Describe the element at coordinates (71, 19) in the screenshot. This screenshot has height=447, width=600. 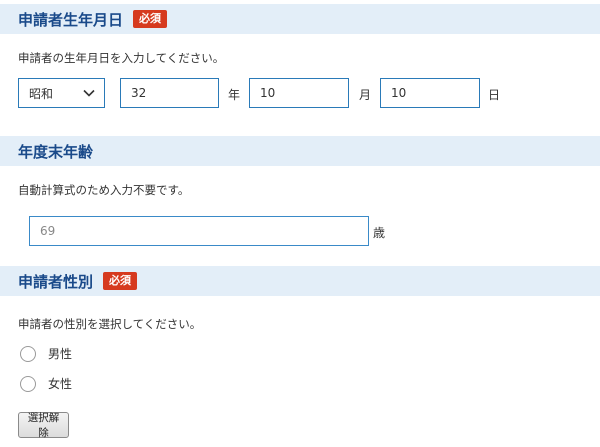
I see `birthdate-title: 申請者生年月日` at that location.